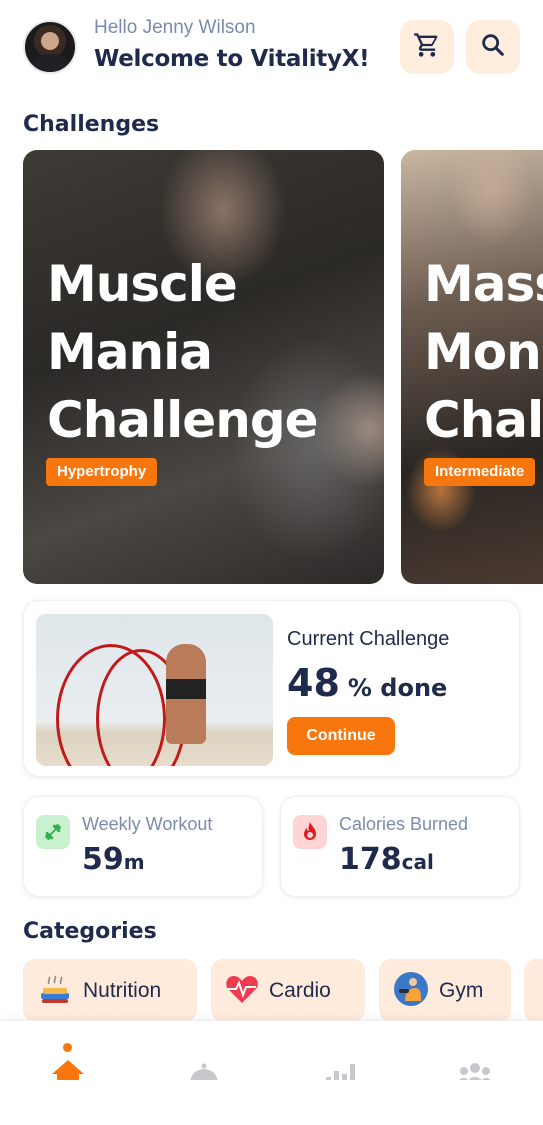 This screenshot has width=543, height=1125. I want to click on progress-readout: 48 % done, so click(367, 683).